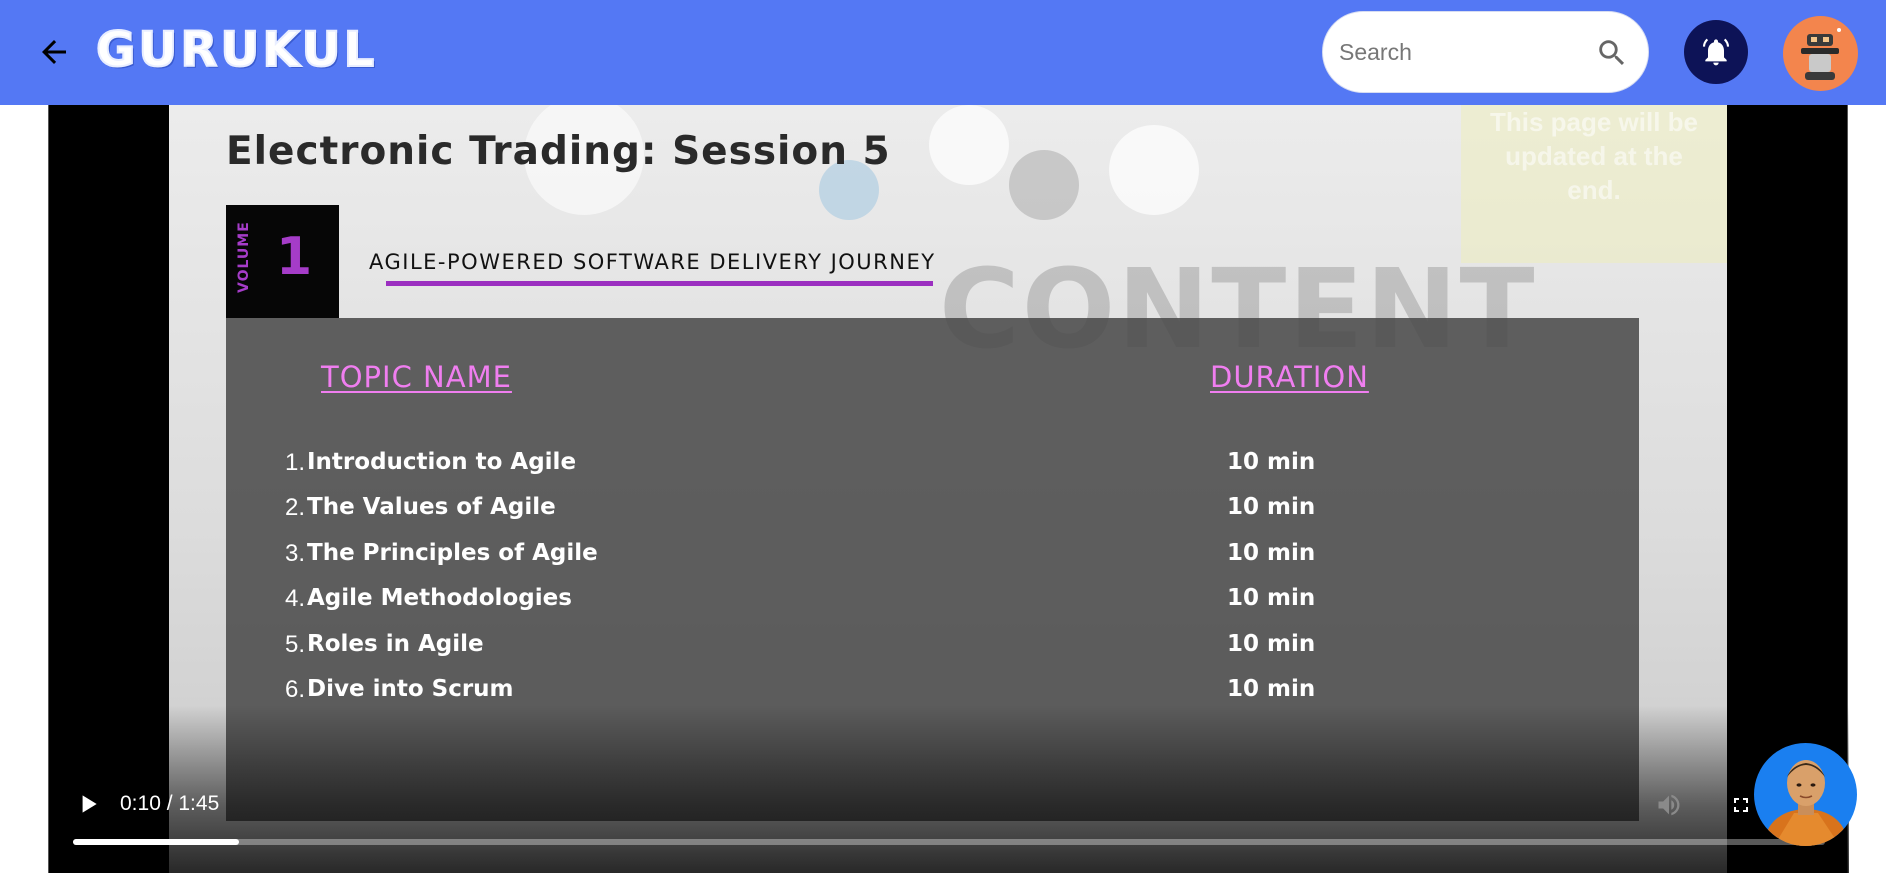 The height and width of the screenshot is (873, 1886). I want to click on app-header: GURUKUL, so click(943, 52).